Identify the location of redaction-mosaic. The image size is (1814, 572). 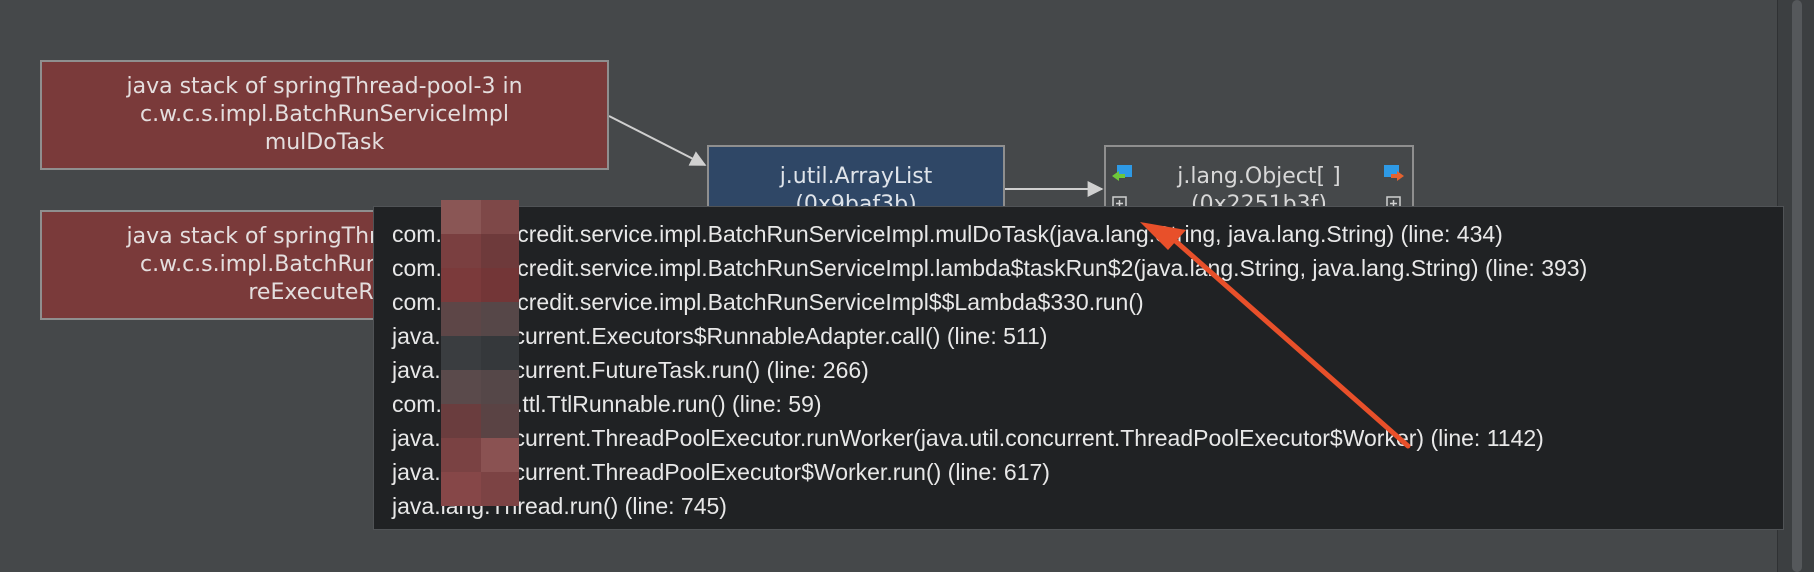
(480, 359).